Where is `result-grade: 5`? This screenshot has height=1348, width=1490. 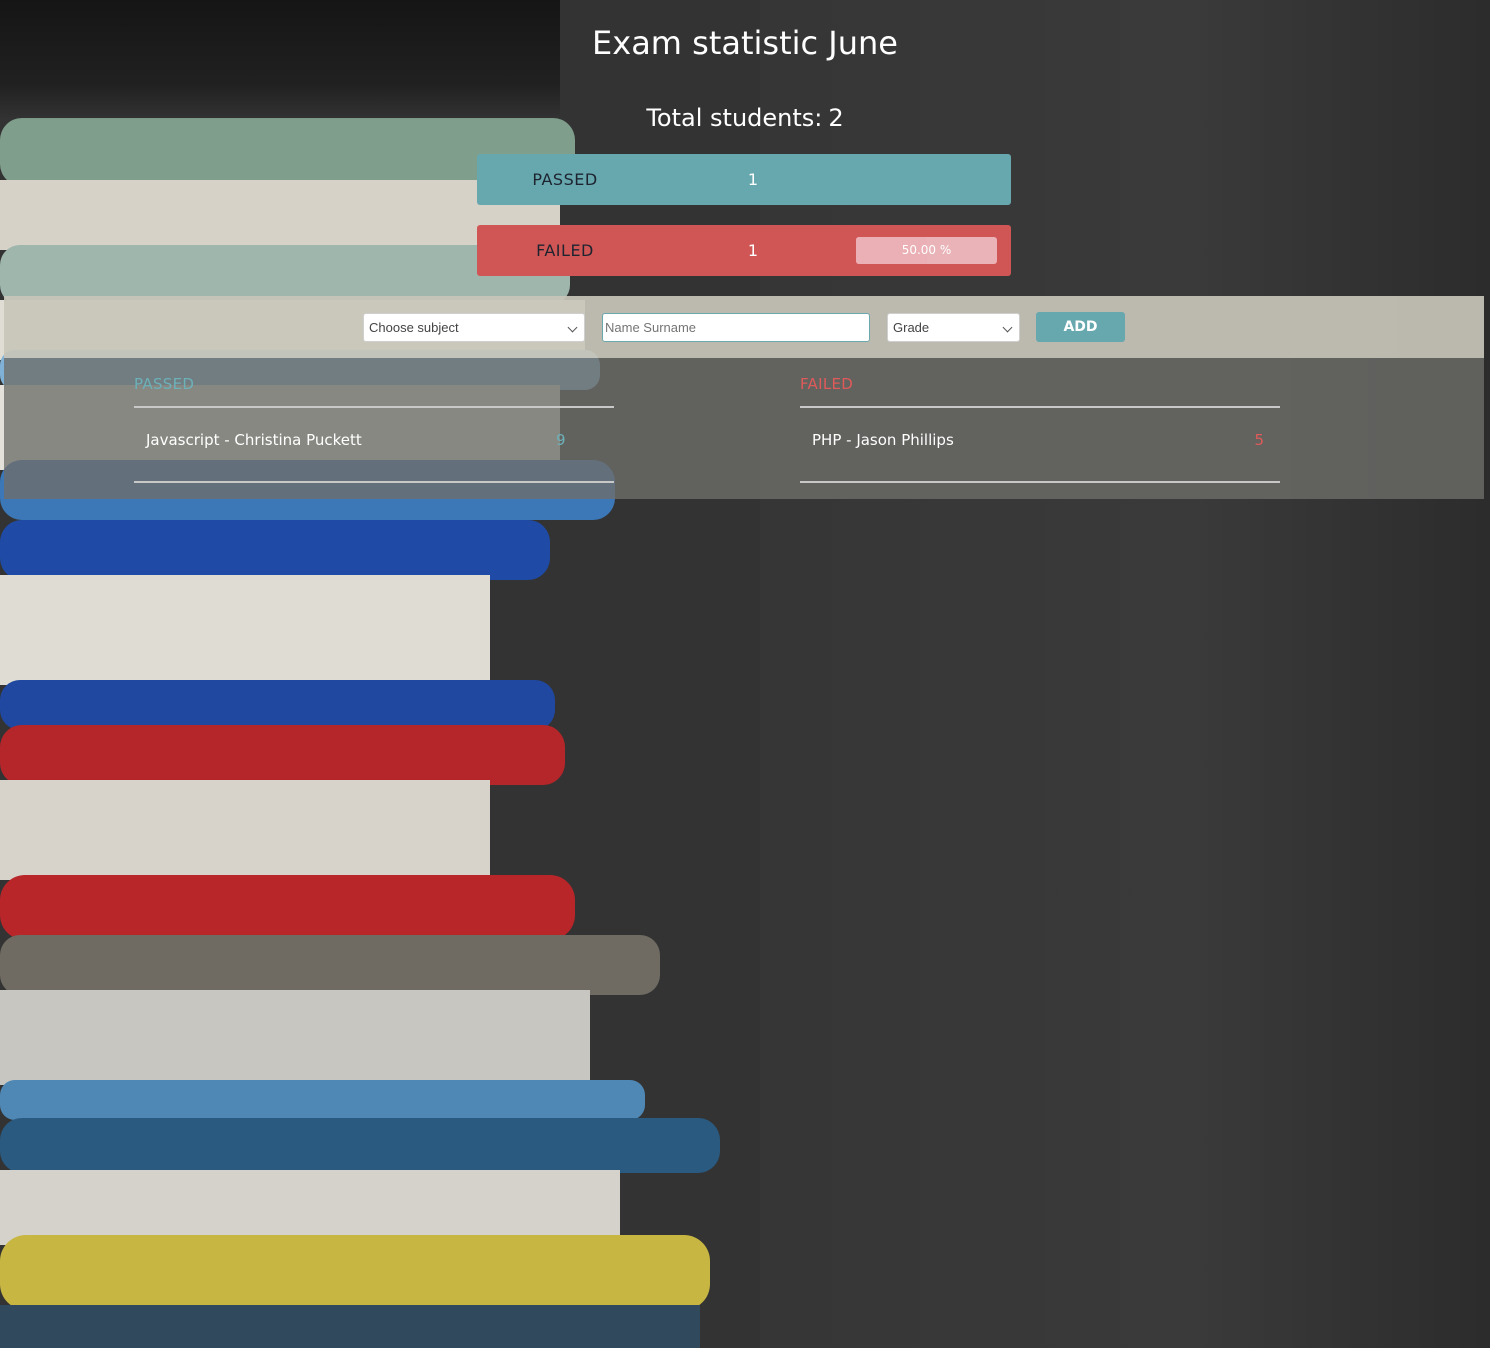
result-grade: 5 is located at coordinates (1259, 440).